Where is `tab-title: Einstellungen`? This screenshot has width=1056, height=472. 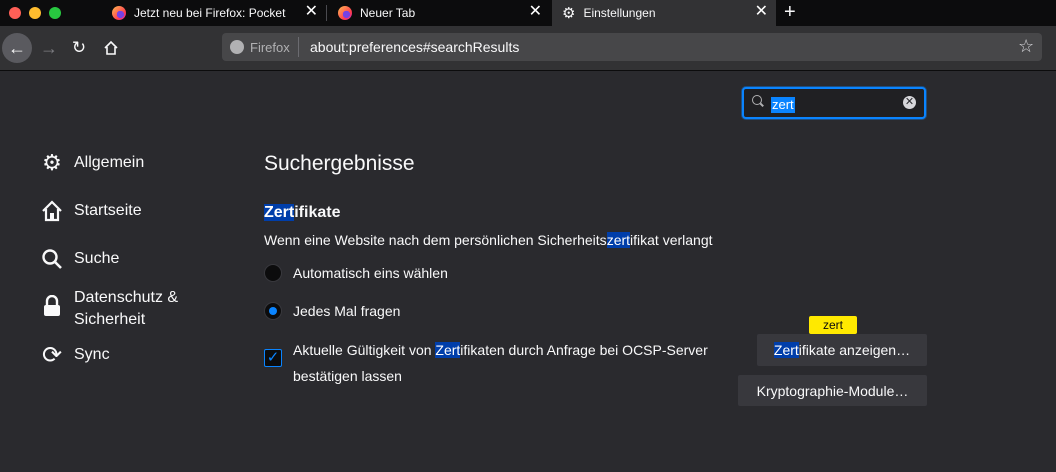
tab-title: Einstellungen is located at coordinates (619, 13).